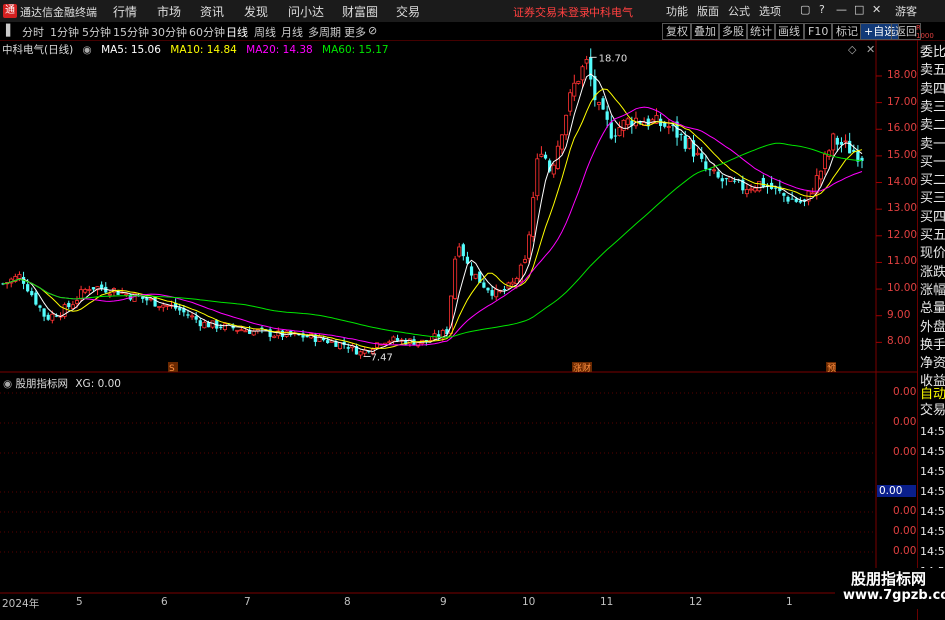 The width and height of the screenshot is (945, 620). What do you see at coordinates (932, 52) in the screenshot?
I see `side-label: 委比` at bounding box center [932, 52].